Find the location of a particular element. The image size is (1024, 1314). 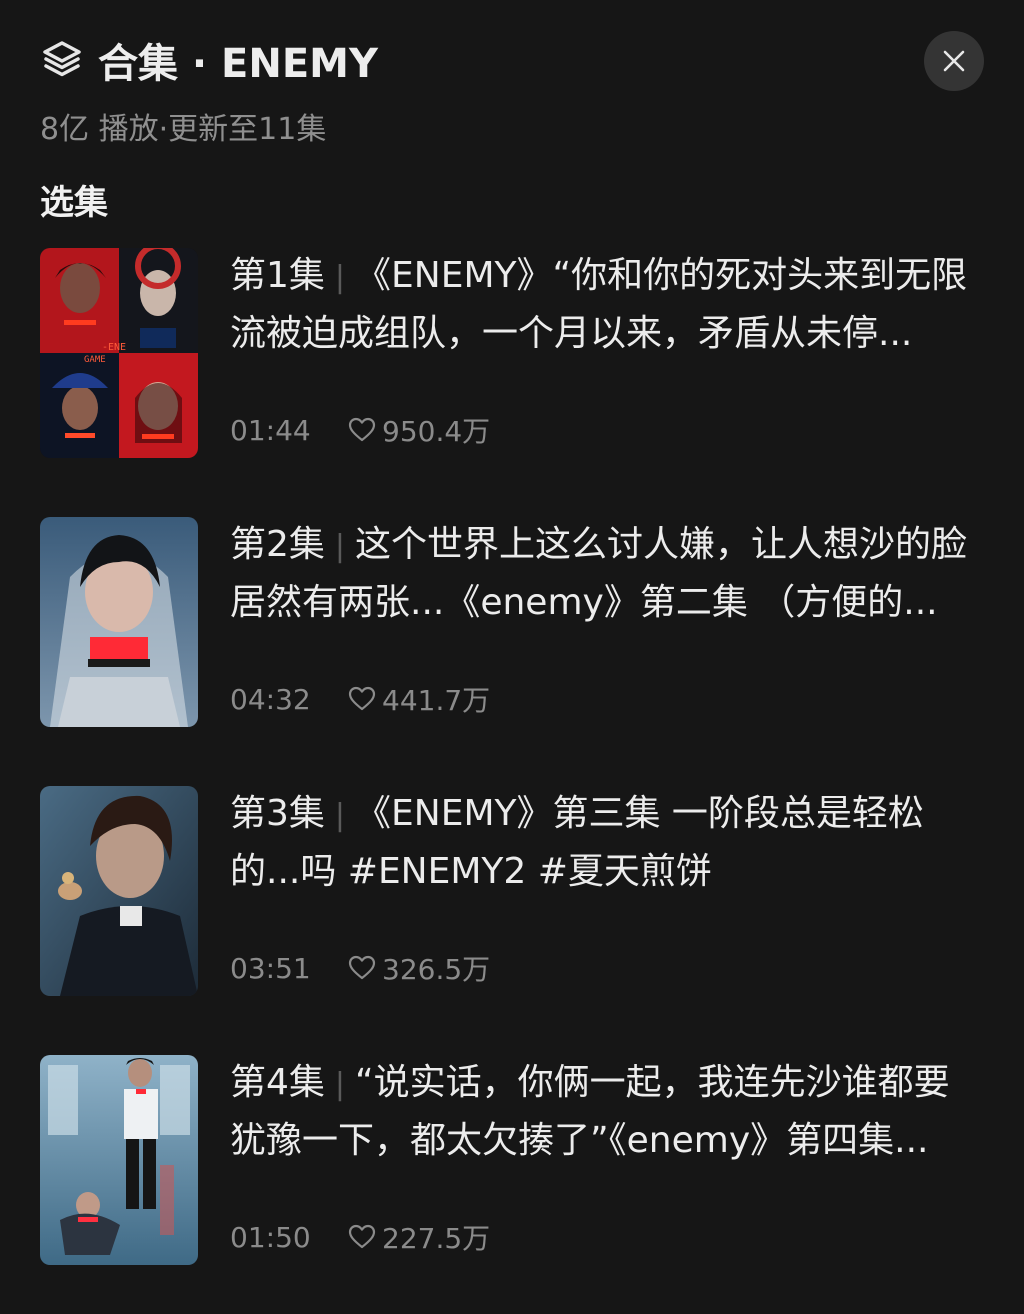

close-button is located at coordinates (954, 61).